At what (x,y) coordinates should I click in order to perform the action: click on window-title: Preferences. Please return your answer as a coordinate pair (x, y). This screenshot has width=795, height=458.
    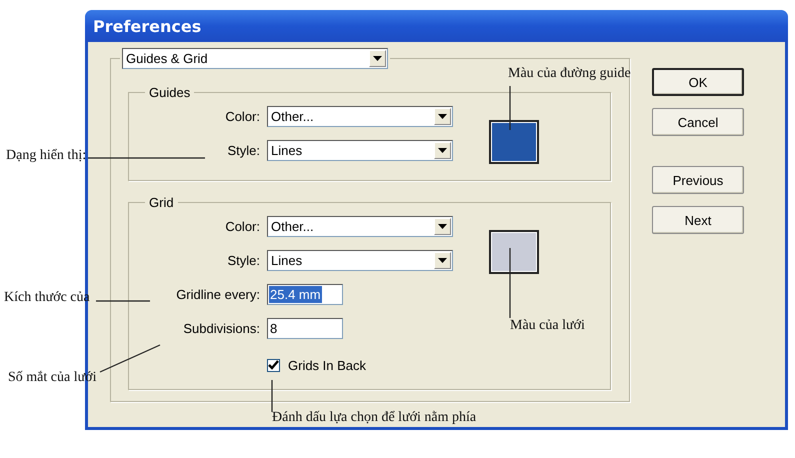
    Looking at the image, I should click on (147, 26).